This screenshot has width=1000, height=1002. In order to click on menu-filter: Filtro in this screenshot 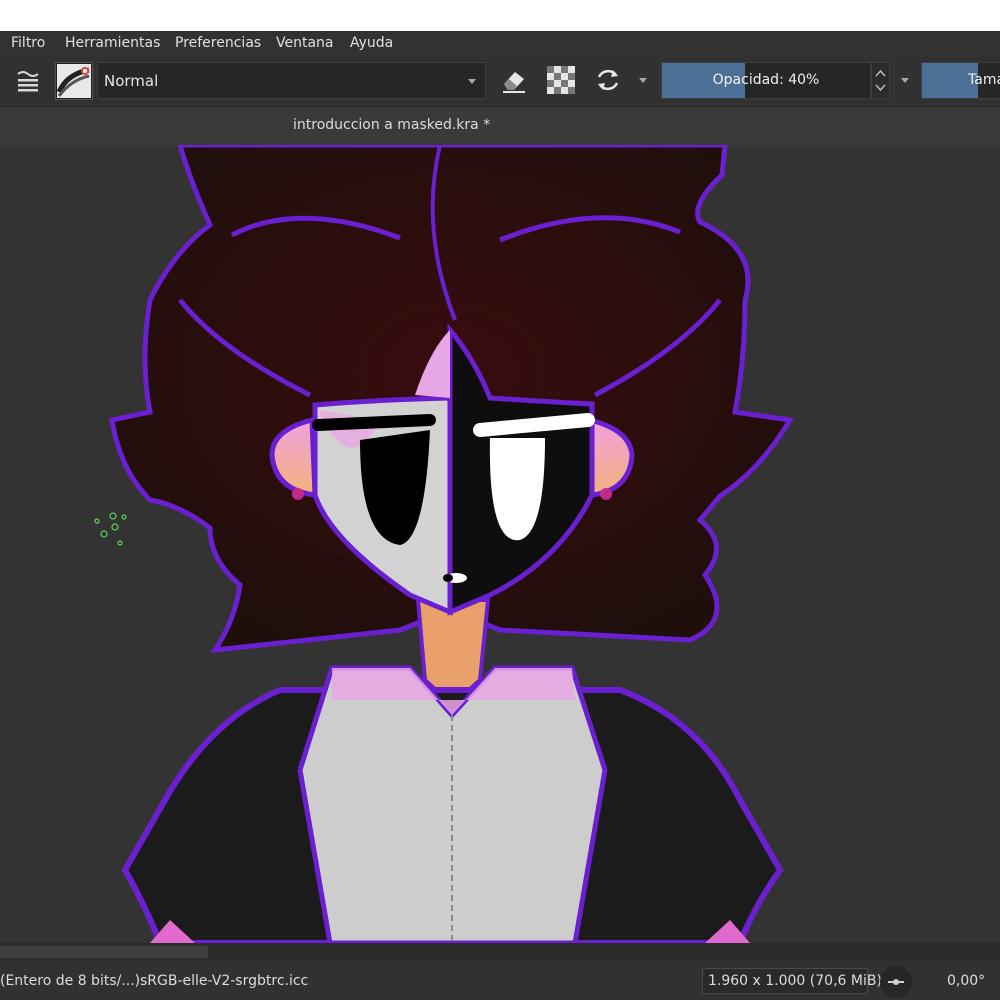, I will do `click(28, 43)`.